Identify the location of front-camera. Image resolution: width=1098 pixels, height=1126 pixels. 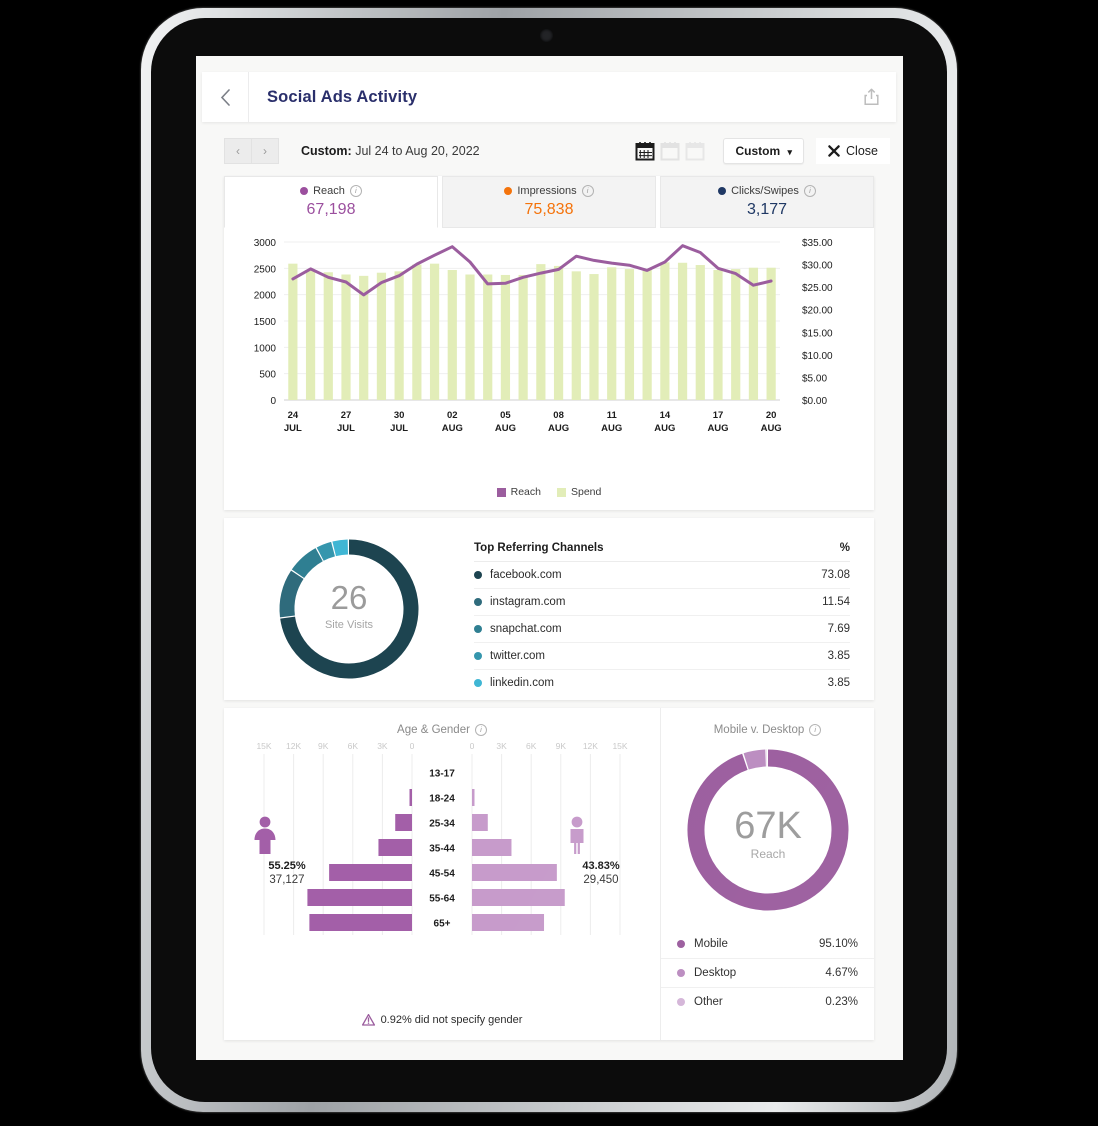
(546, 35).